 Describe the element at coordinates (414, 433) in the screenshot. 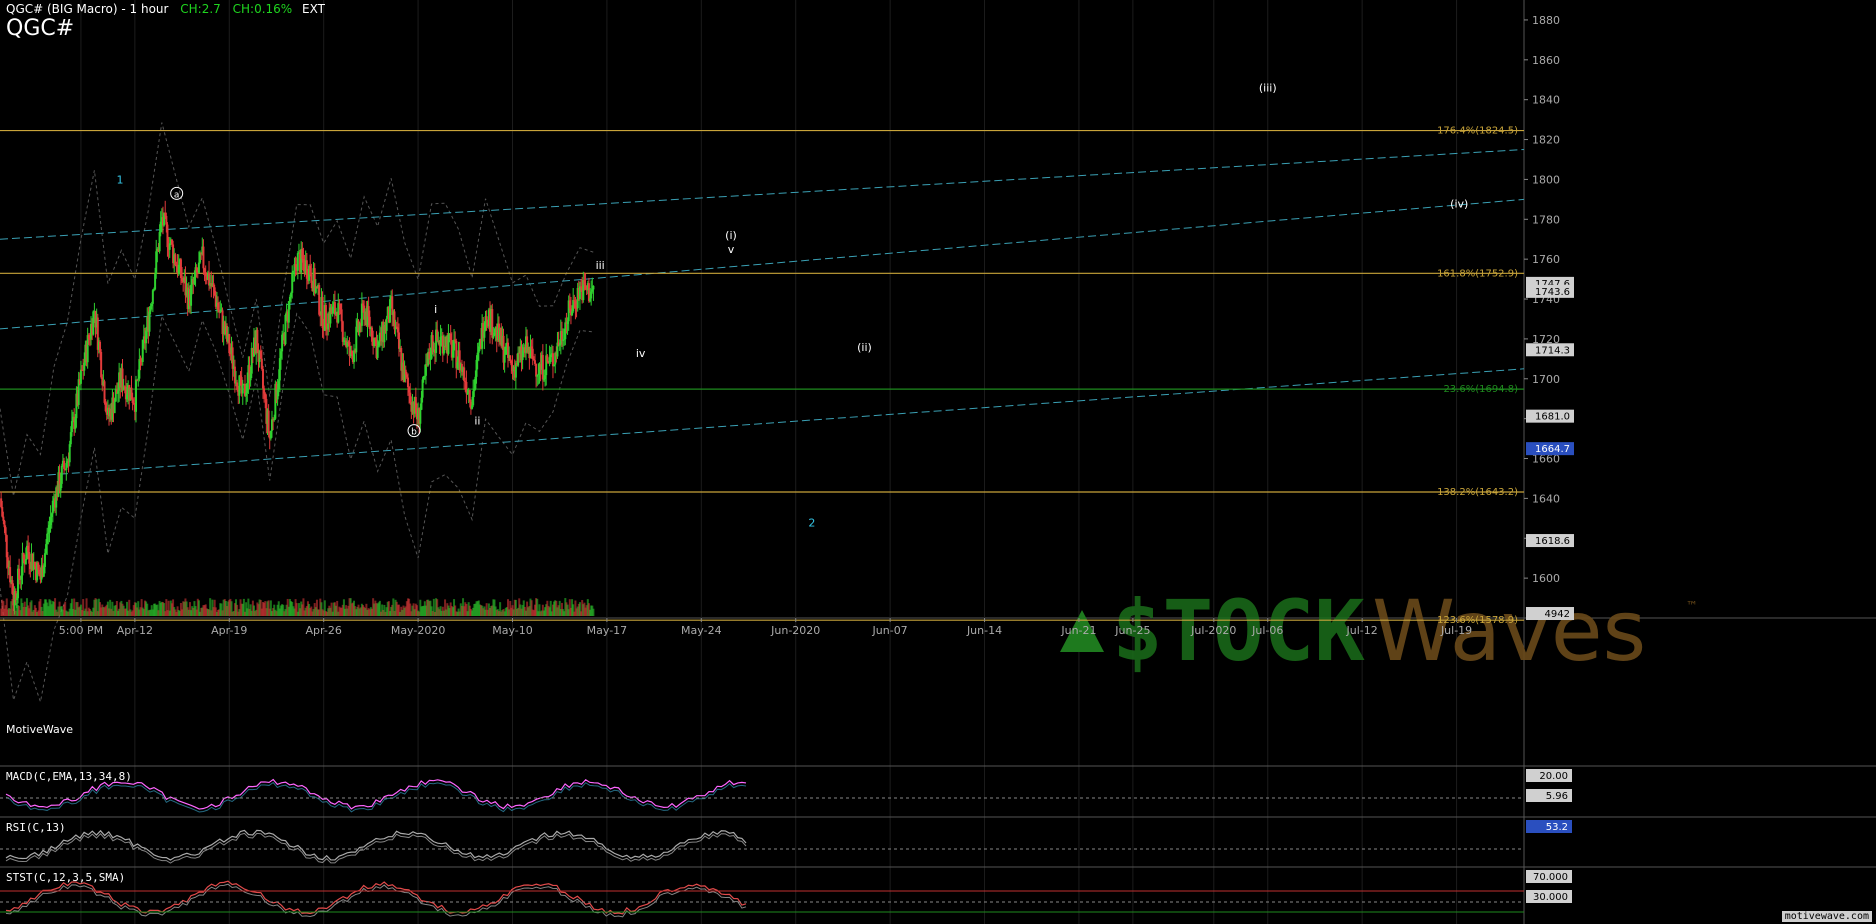

I see `wave-label: b` at that location.